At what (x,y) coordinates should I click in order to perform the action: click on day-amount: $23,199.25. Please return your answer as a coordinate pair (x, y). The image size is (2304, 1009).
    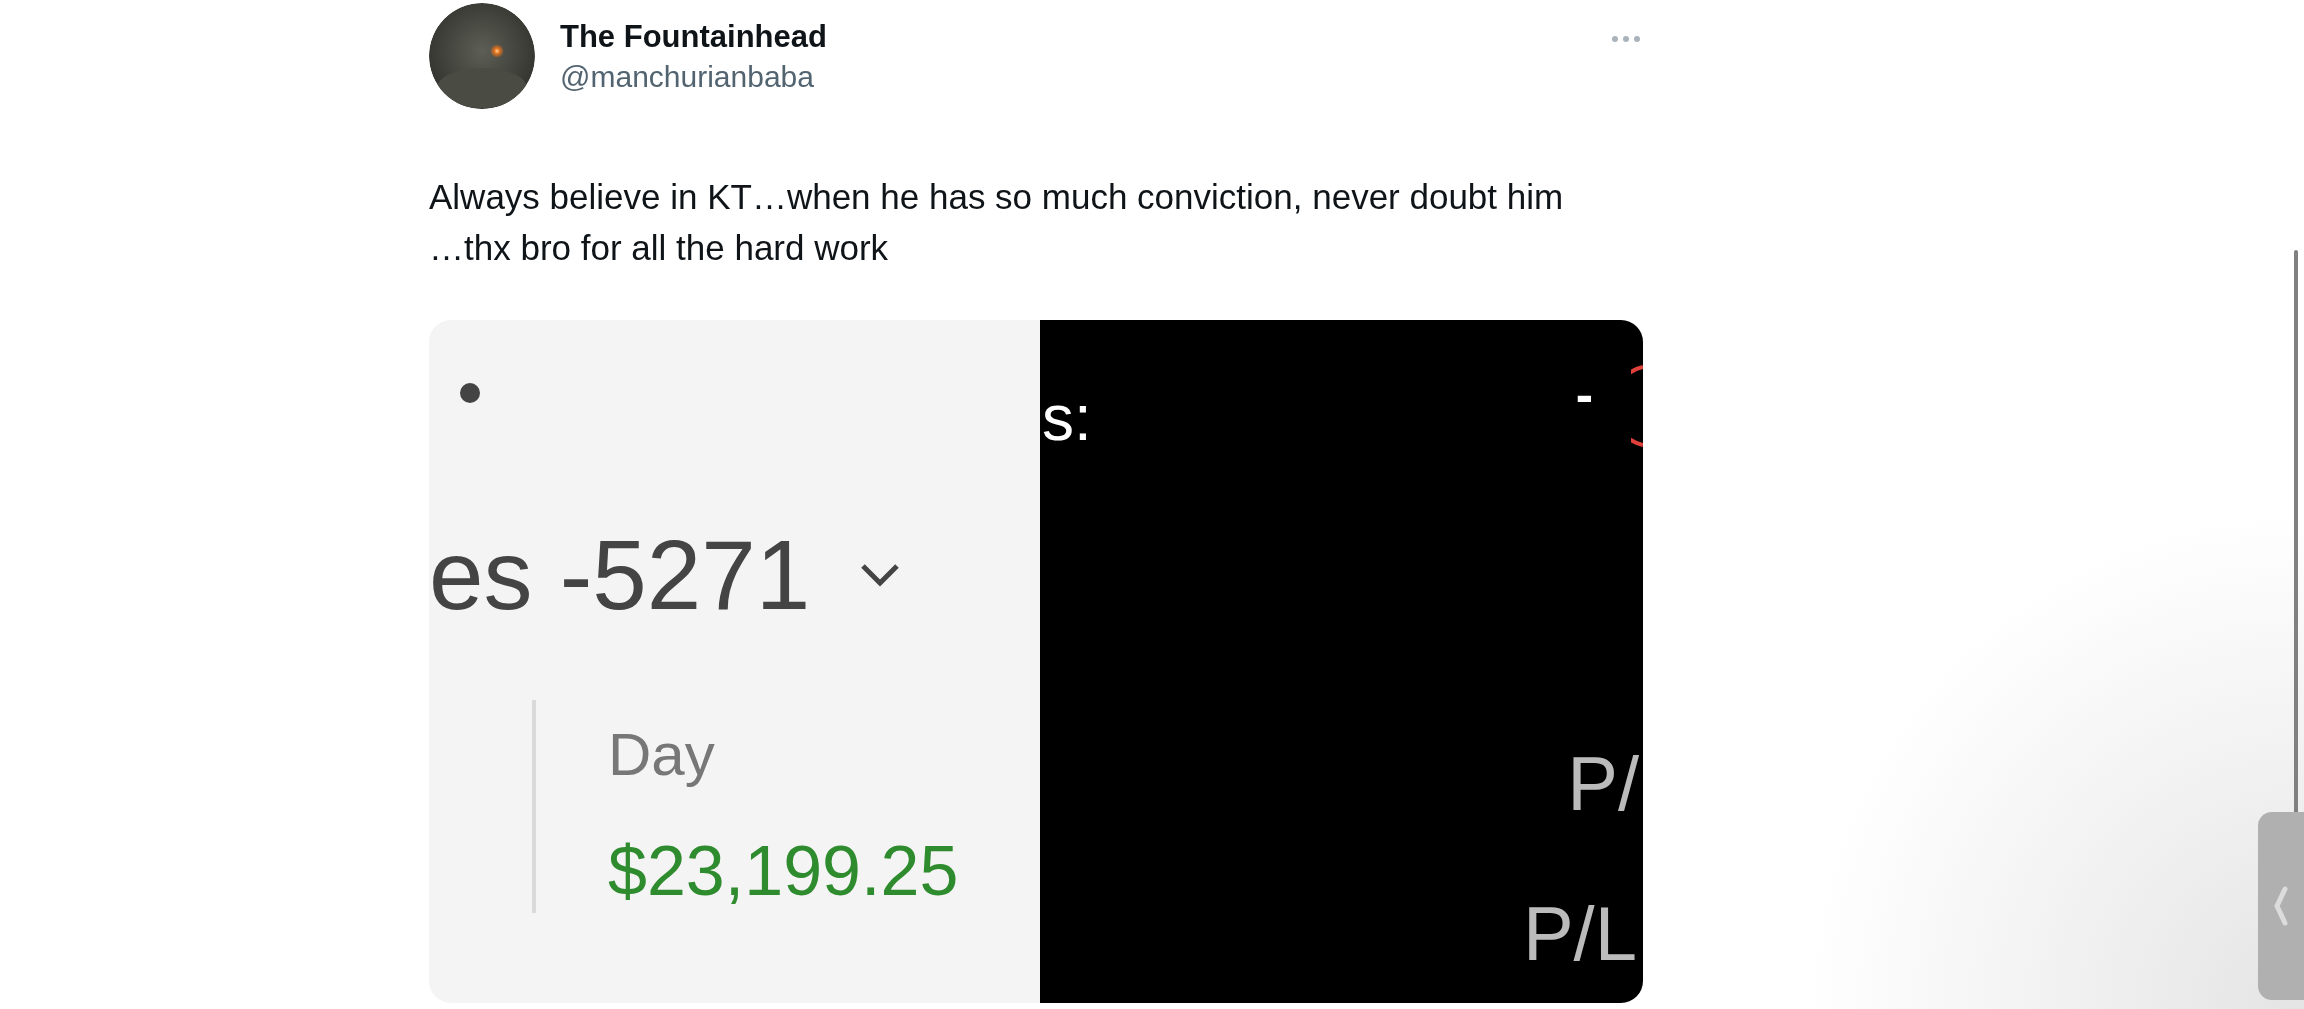
    Looking at the image, I should click on (783, 871).